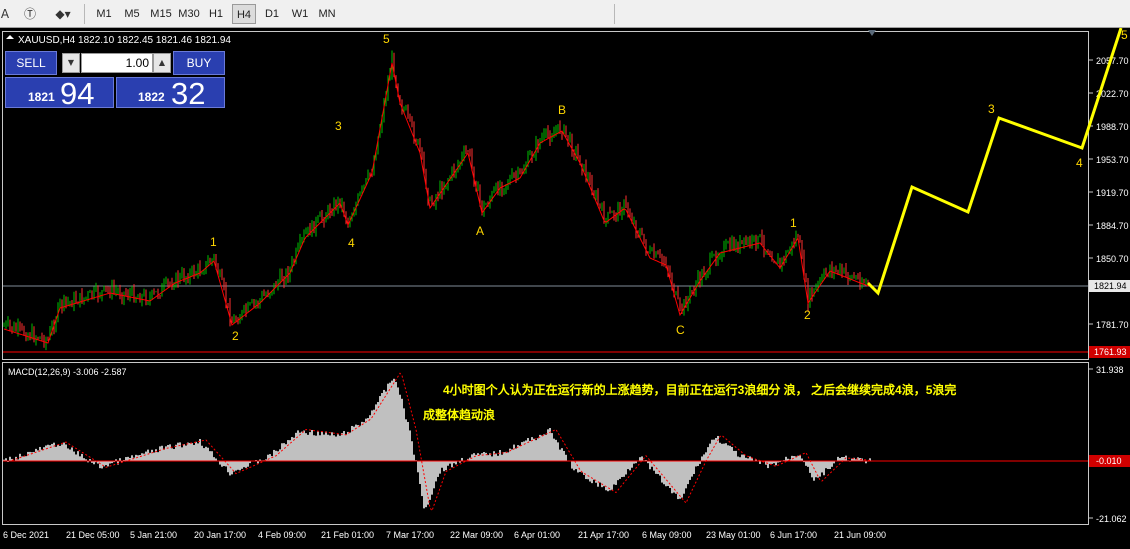 The width and height of the screenshot is (1130, 549). Describe the element at coordinates (31, 63) in the screenshot. I see `sell-button: SELL` at that location.